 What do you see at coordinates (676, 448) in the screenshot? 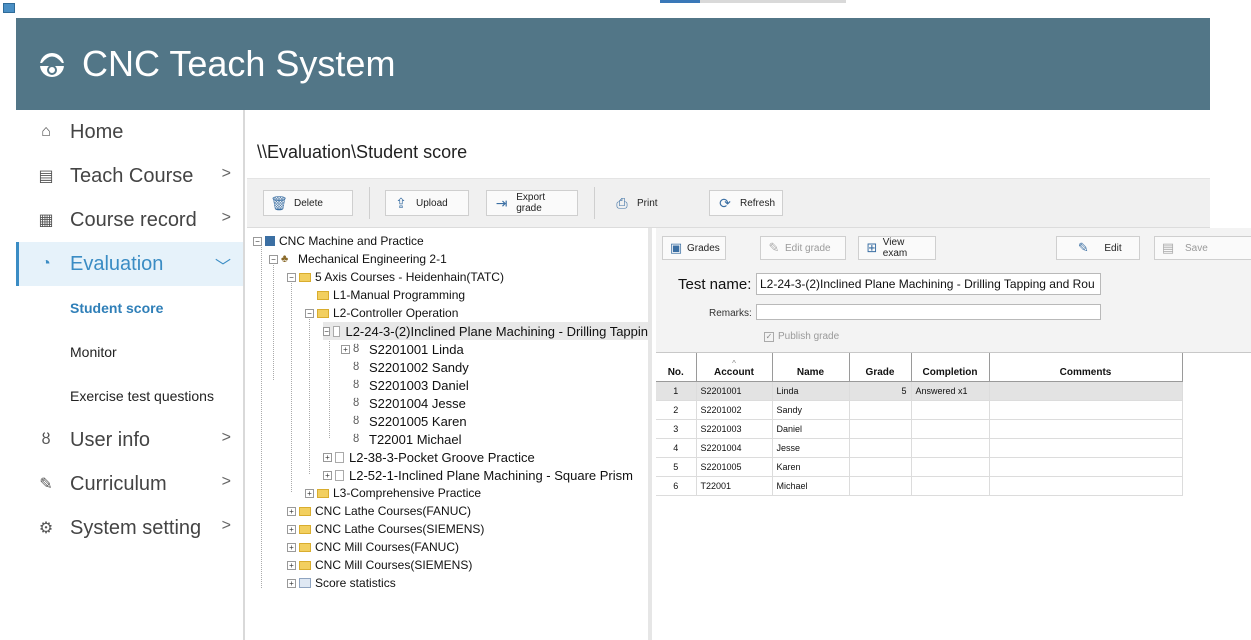
I see `cell-no: 4` at bounding box center [676, 448].